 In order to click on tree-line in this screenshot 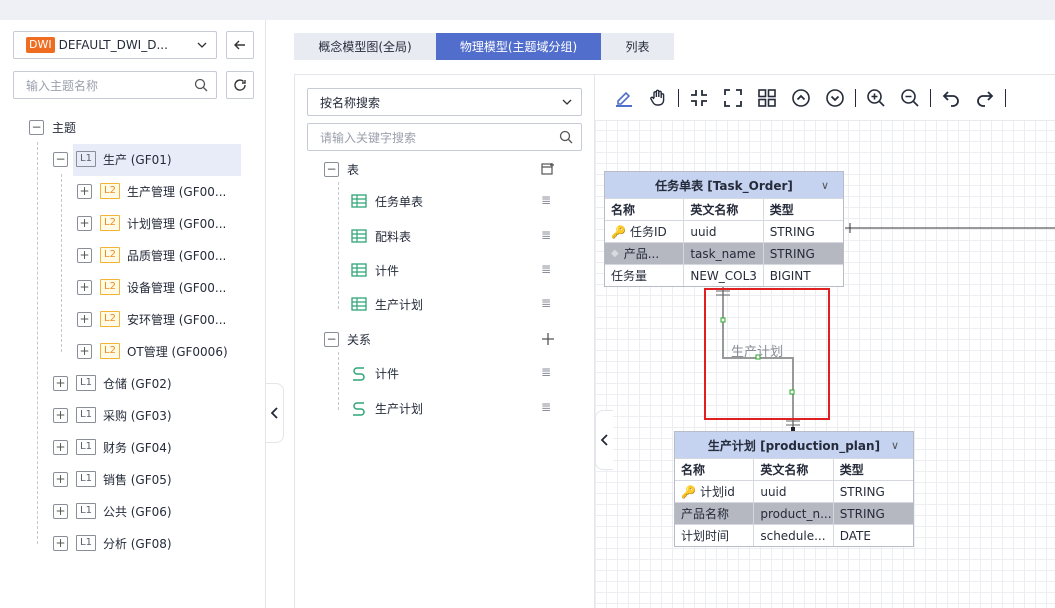, I will do `click(338, 381)`.